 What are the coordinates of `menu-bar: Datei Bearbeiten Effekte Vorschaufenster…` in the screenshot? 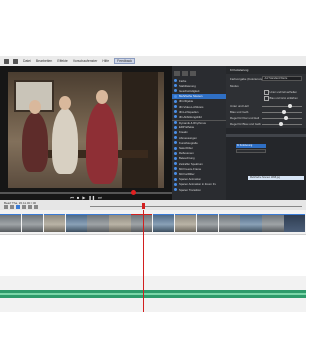 It's located at (153, 61).